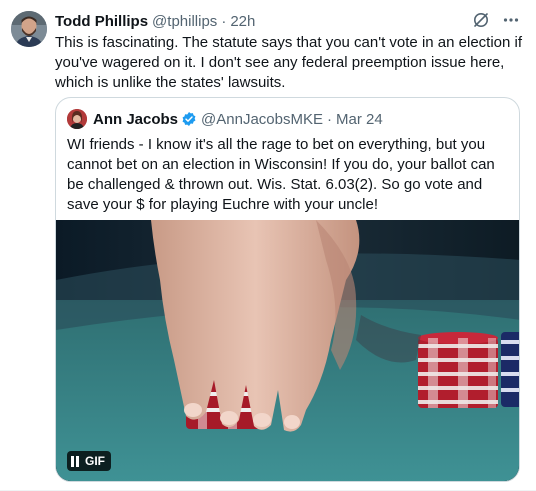 This screenshot has width=536, height=491. I want to click on quoted-author-avatar, so click(77, 119).